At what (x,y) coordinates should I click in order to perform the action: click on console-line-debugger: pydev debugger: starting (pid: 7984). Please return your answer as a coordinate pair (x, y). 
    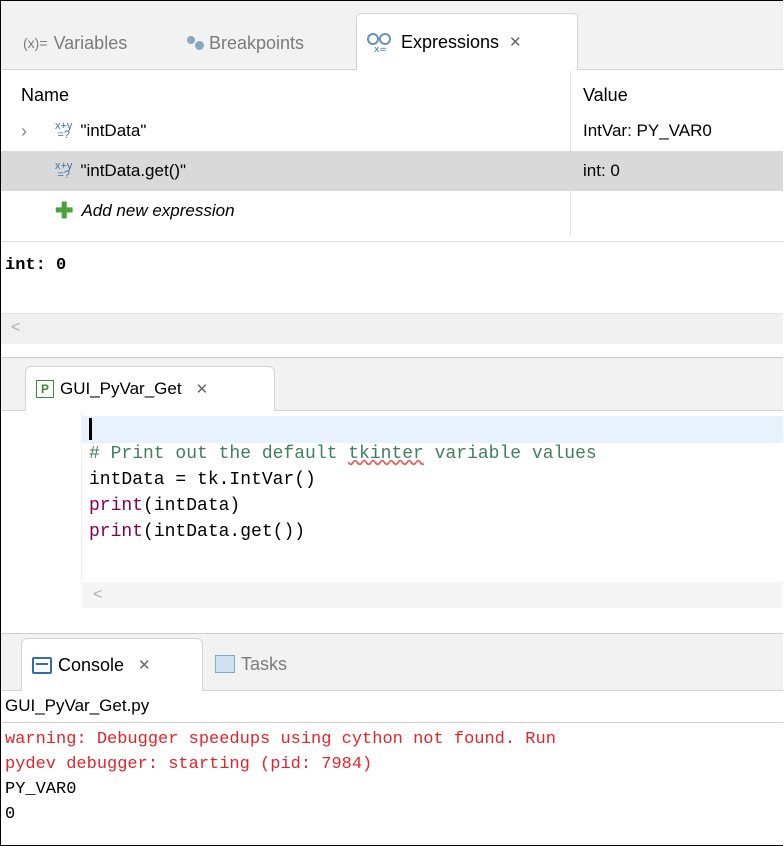
    Looking at the image, I should click on (189, 764).